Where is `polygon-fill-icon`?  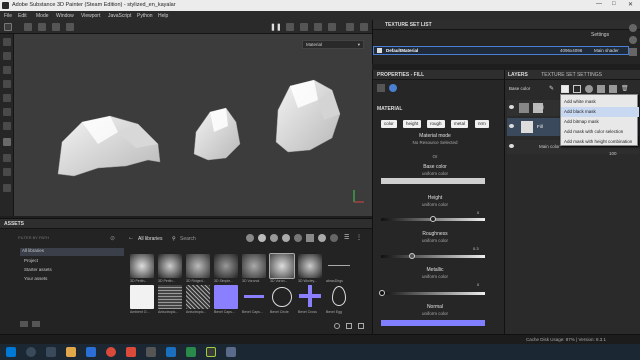 polygon-fill-icon is located at coordinates (7, 142).